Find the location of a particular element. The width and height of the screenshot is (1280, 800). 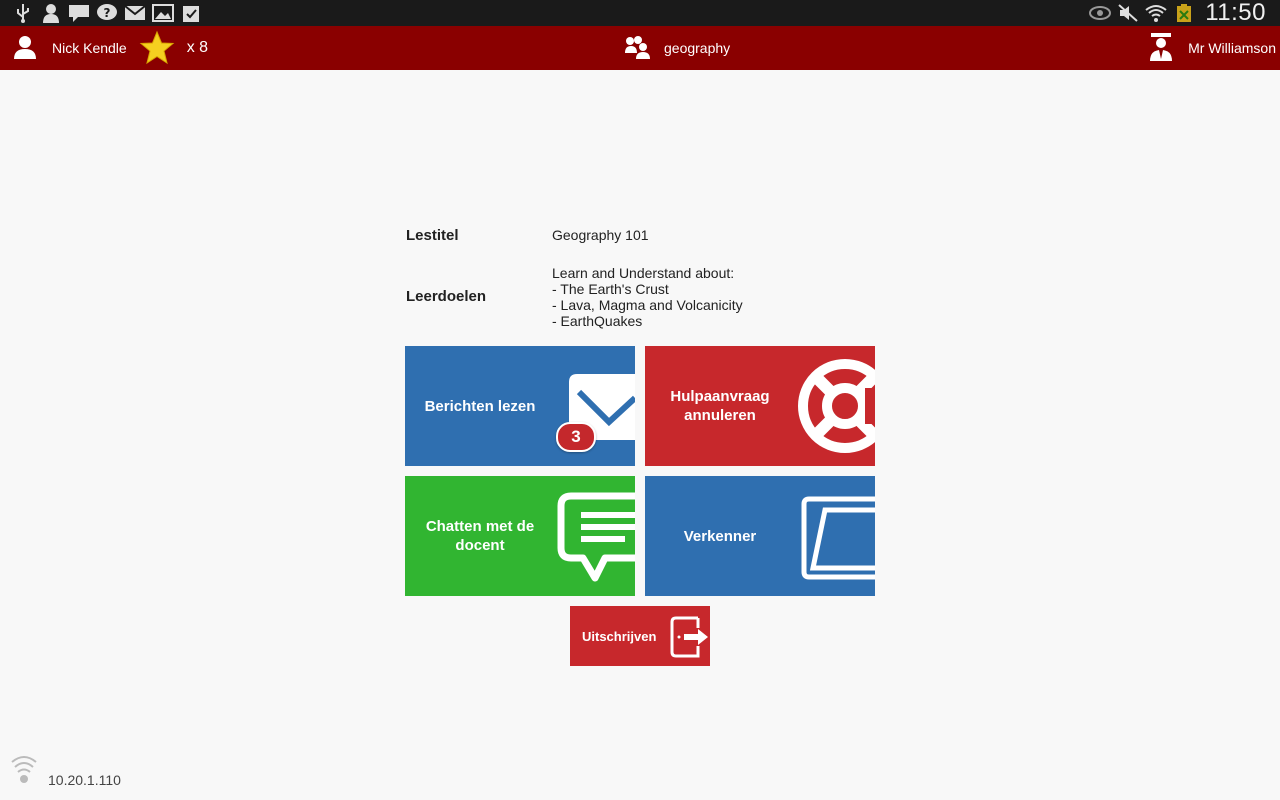

teacher-info: Mr Williamson is located at coordinates (1212, 48).